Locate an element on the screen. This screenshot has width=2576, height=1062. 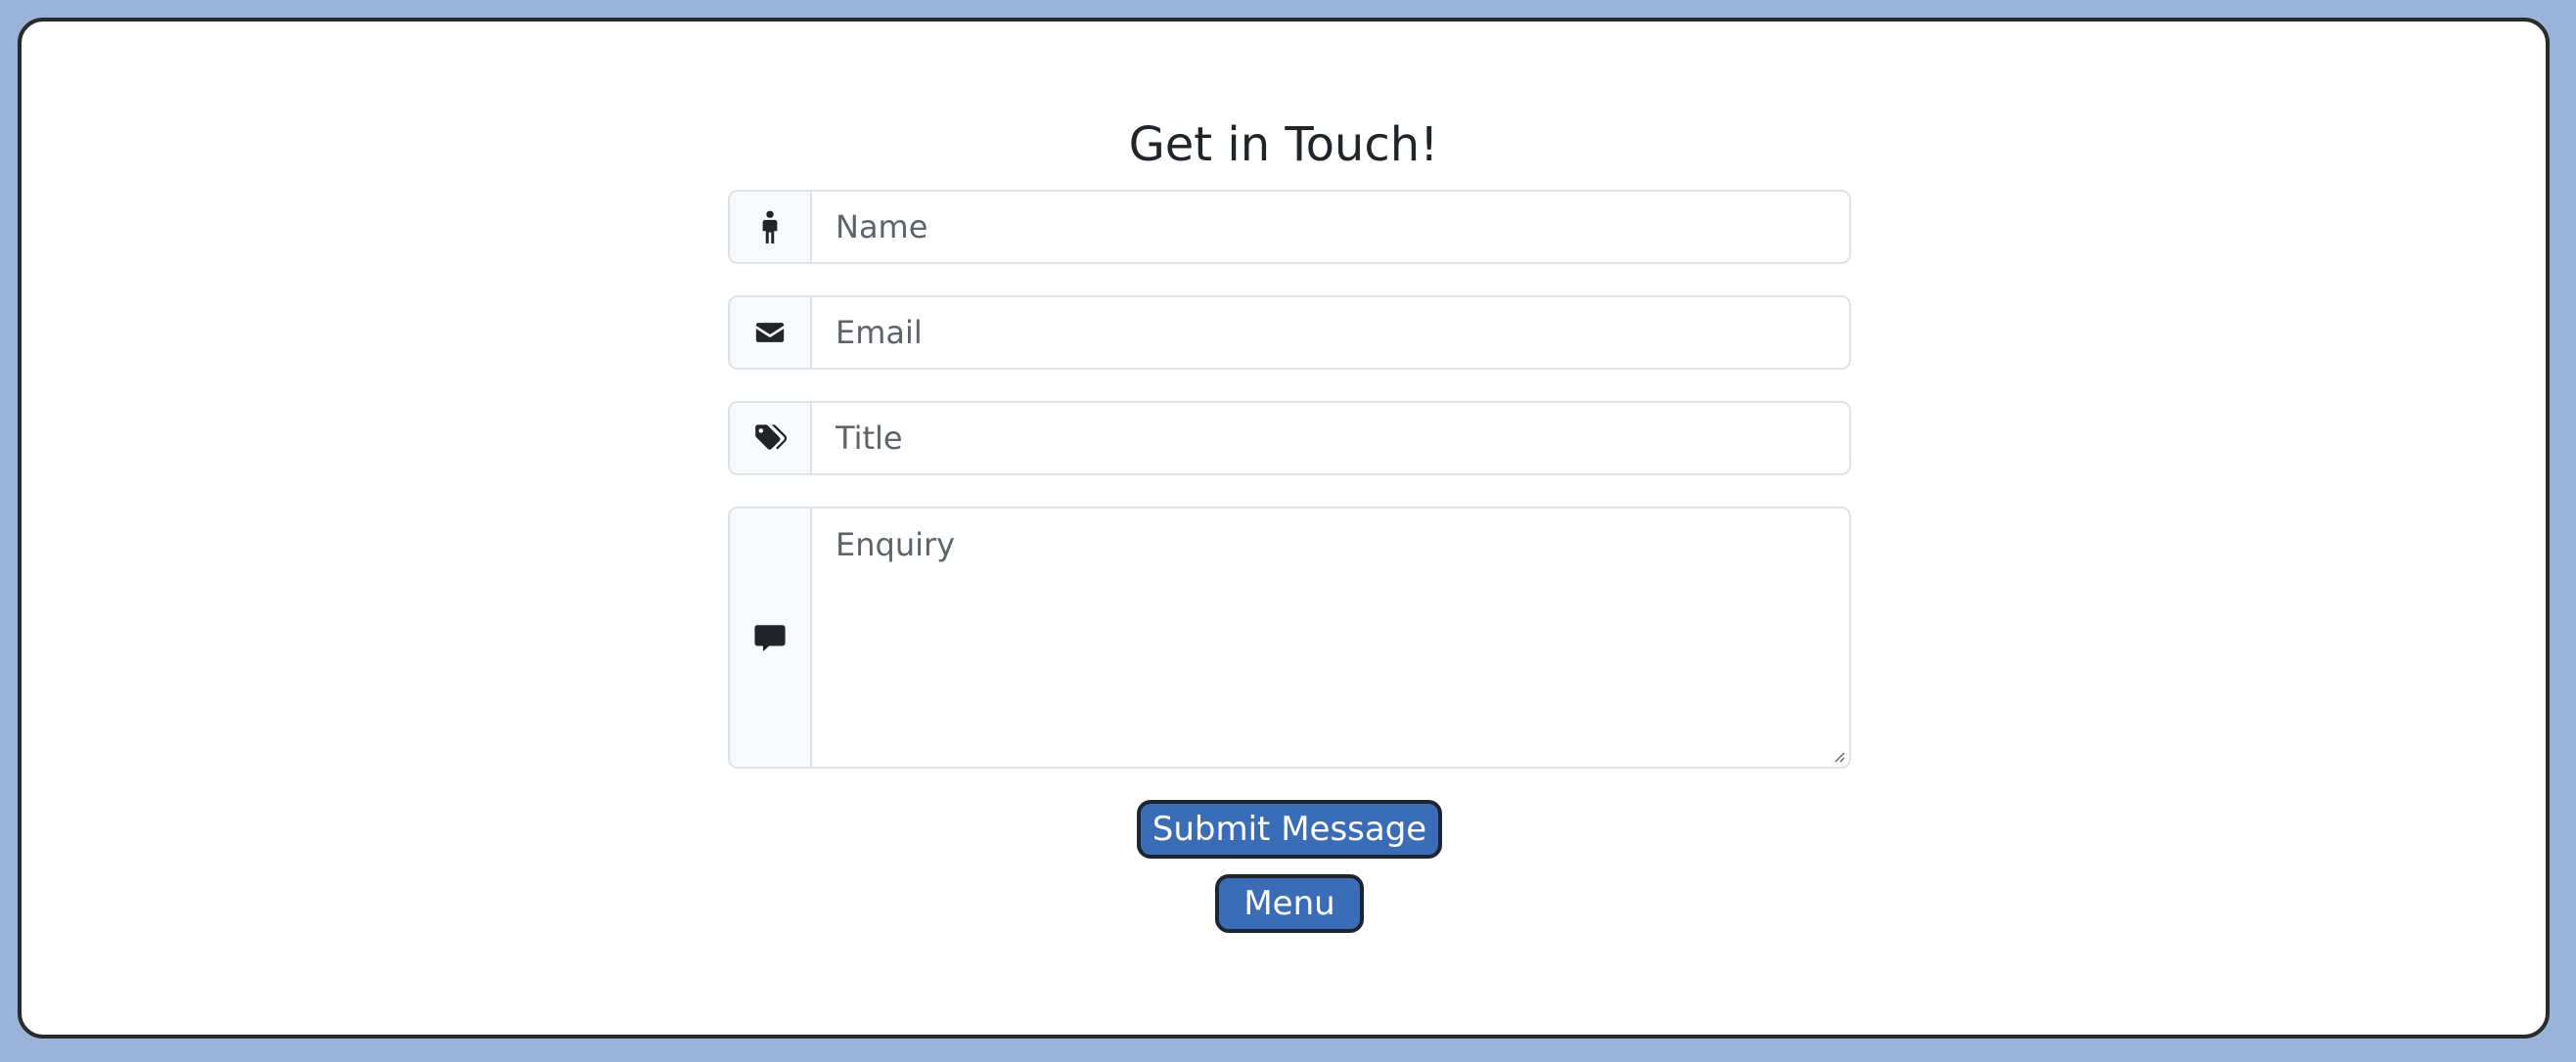
email-addon is located at coordinates (771, 332).